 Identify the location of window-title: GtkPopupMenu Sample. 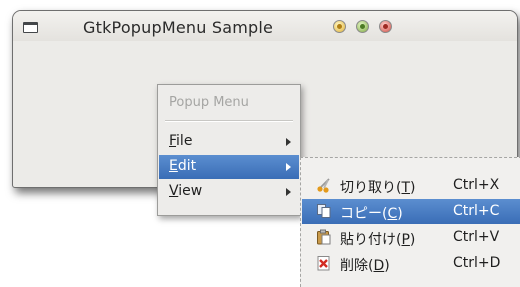
(178, 27).